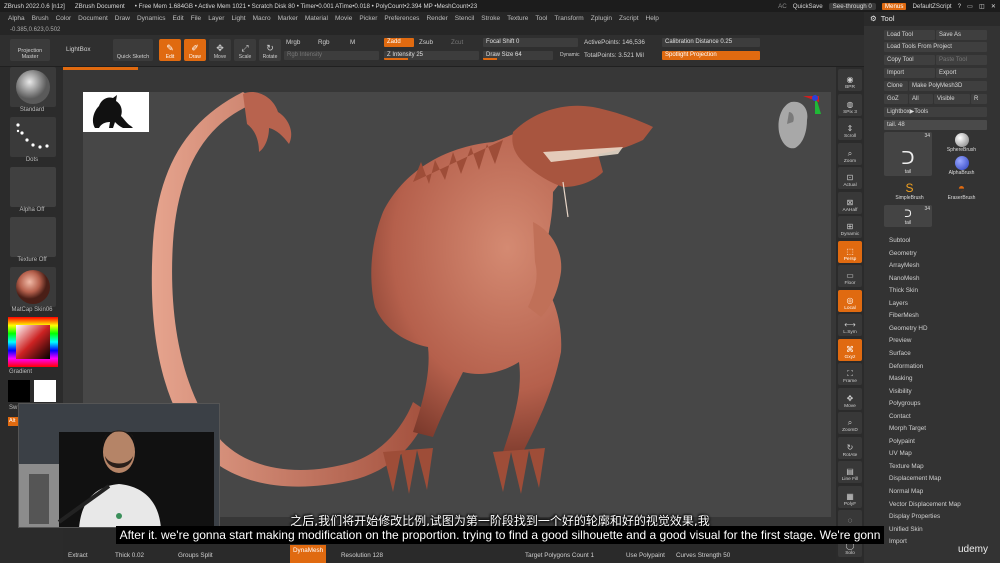 The width and height of the screenshot is (1000, 563). What do you see at coordinates (961, 143) in the screenshot?
I see `tool-thumb-sphere: SphereBrush` at bounding box center [961, 143].